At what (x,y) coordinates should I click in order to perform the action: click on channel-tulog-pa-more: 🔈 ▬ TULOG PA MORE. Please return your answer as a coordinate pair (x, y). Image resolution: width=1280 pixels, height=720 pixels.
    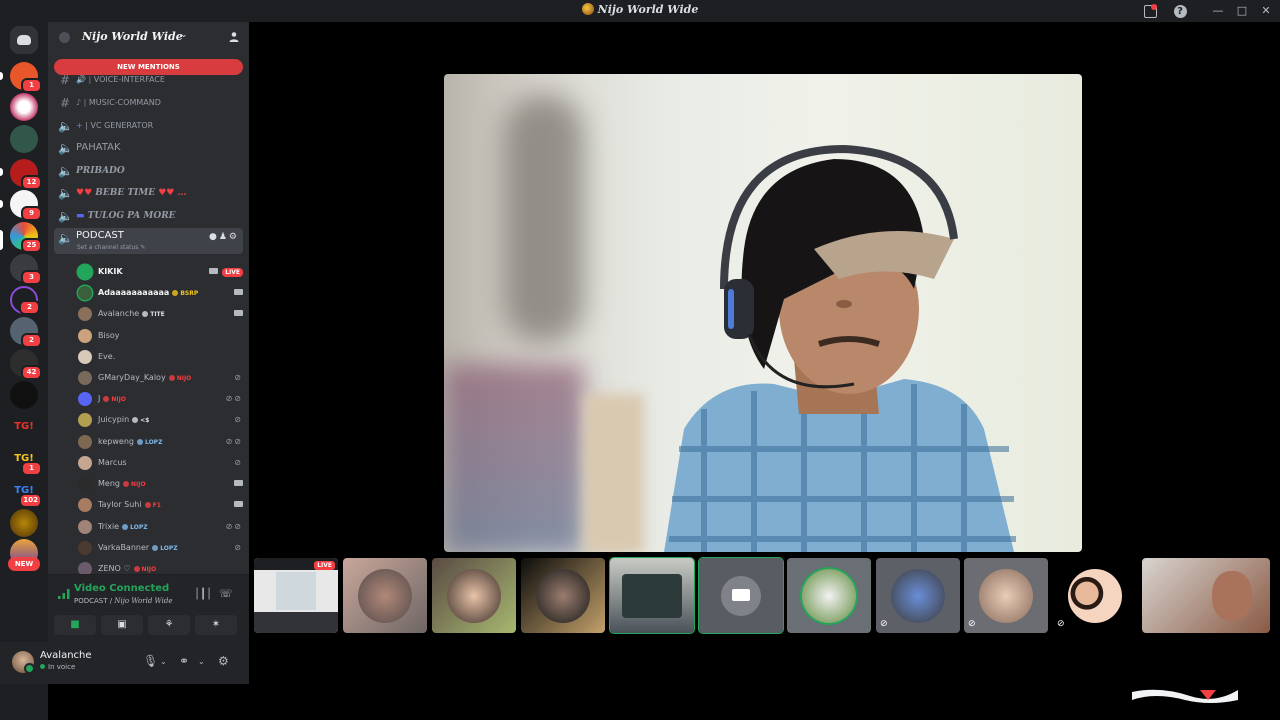
    Looking at the image, I should click on (148, 216).